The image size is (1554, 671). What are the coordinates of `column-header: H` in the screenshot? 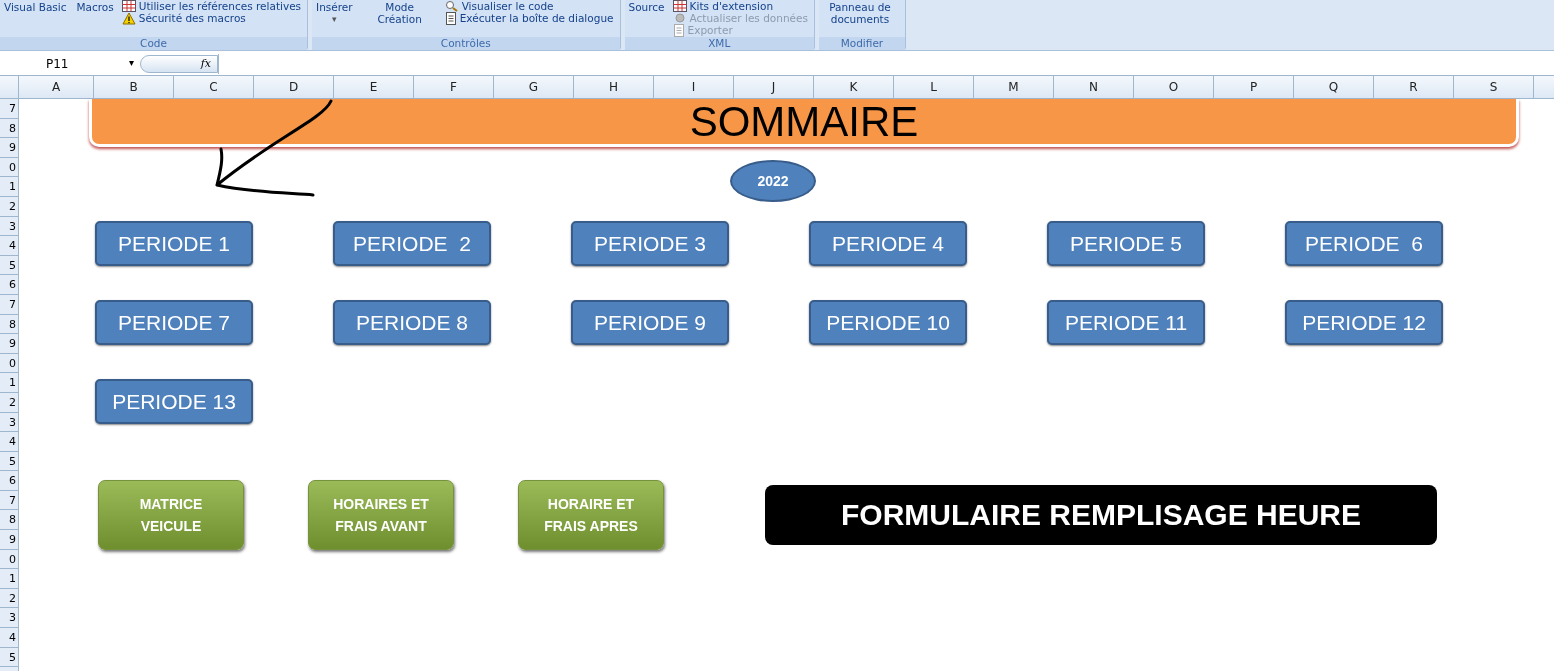 It's located at (614, 87).